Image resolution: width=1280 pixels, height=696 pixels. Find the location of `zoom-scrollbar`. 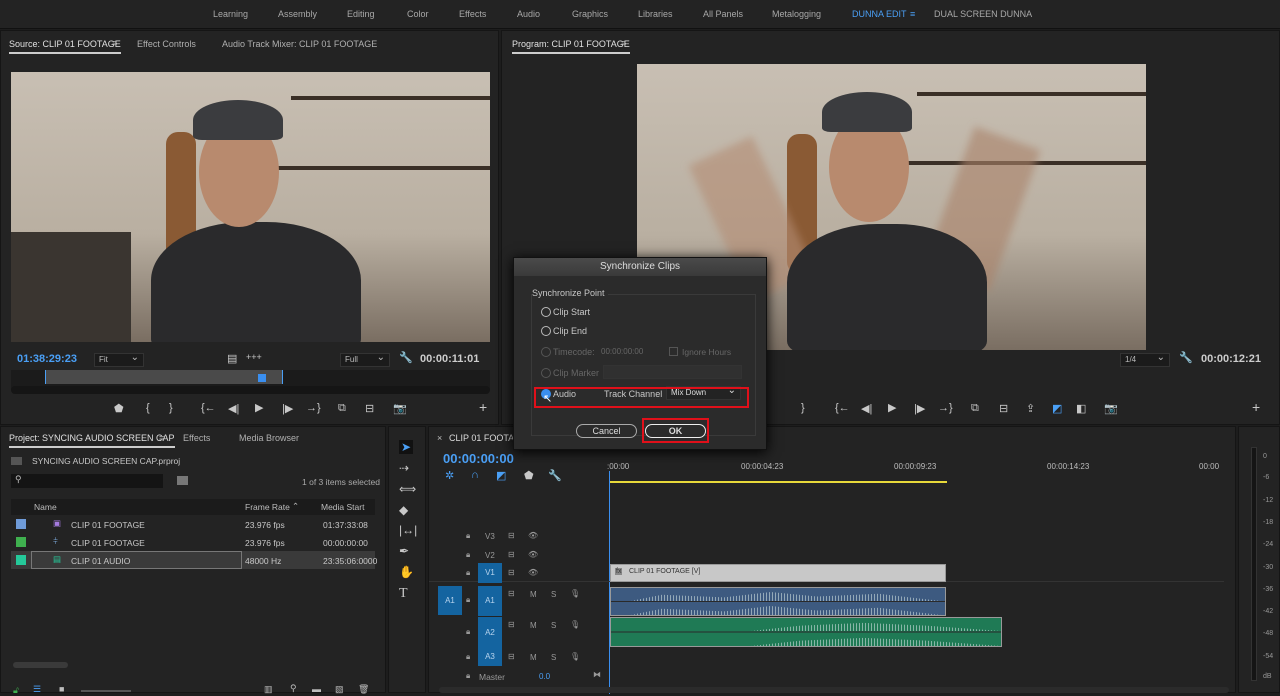

zoom-scrollbar is located at coordinates (250, 390).